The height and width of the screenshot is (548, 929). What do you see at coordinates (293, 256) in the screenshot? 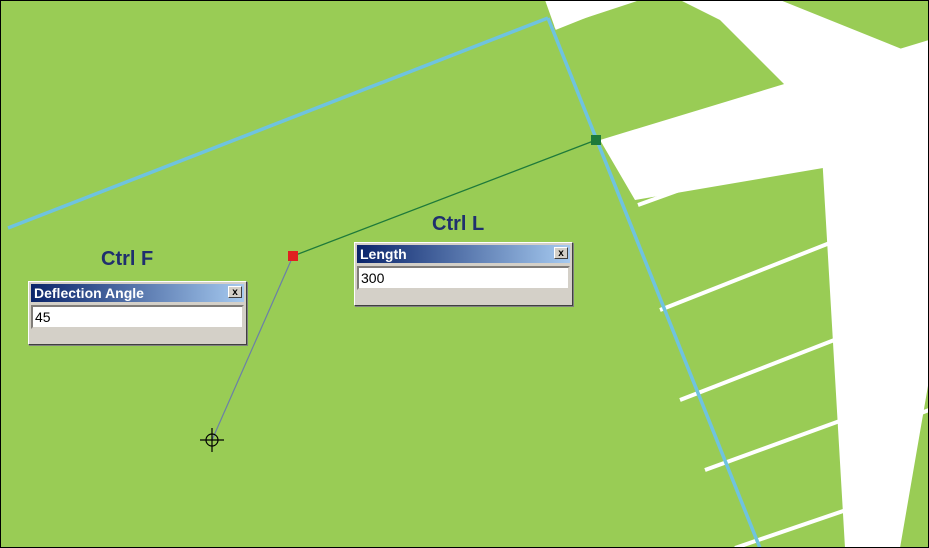
I see `sketch-vertex-current` at bounding box center [293, 256].